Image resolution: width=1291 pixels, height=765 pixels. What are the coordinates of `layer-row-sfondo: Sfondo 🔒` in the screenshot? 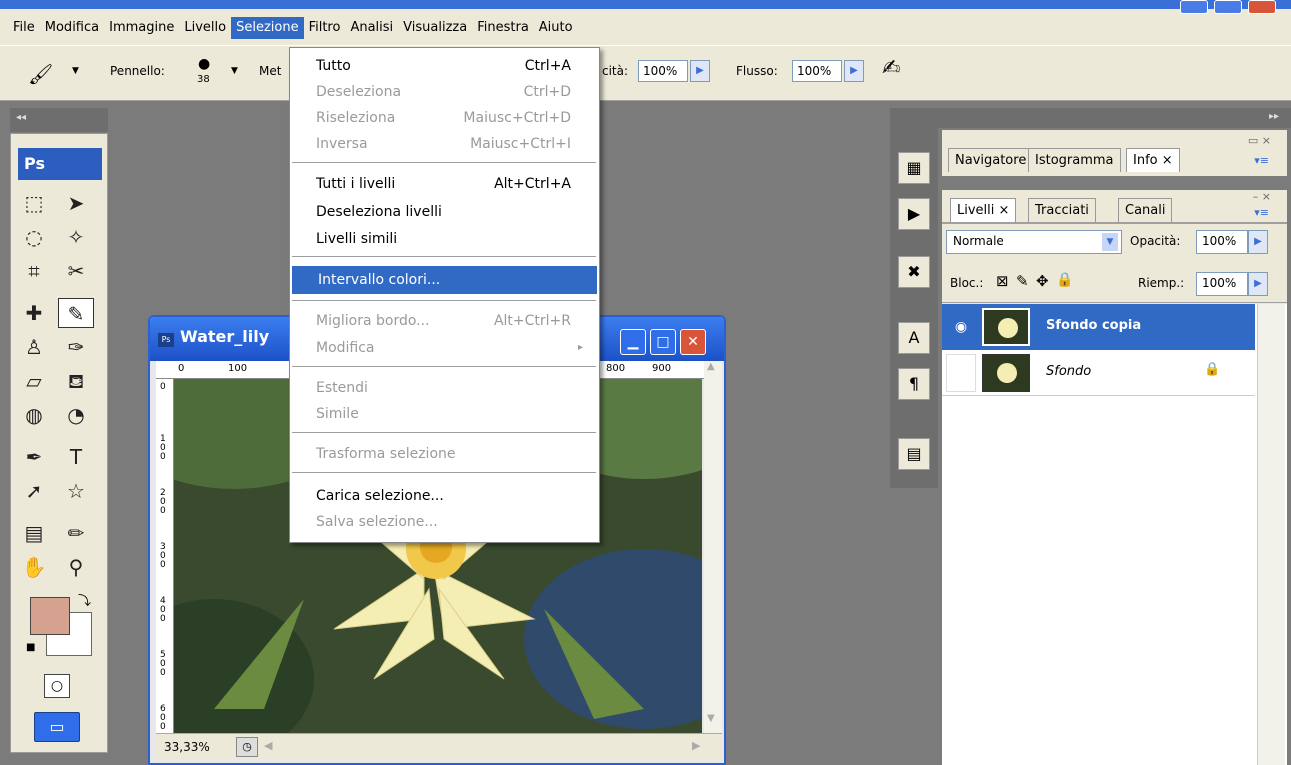 It's located at (1098, 373).